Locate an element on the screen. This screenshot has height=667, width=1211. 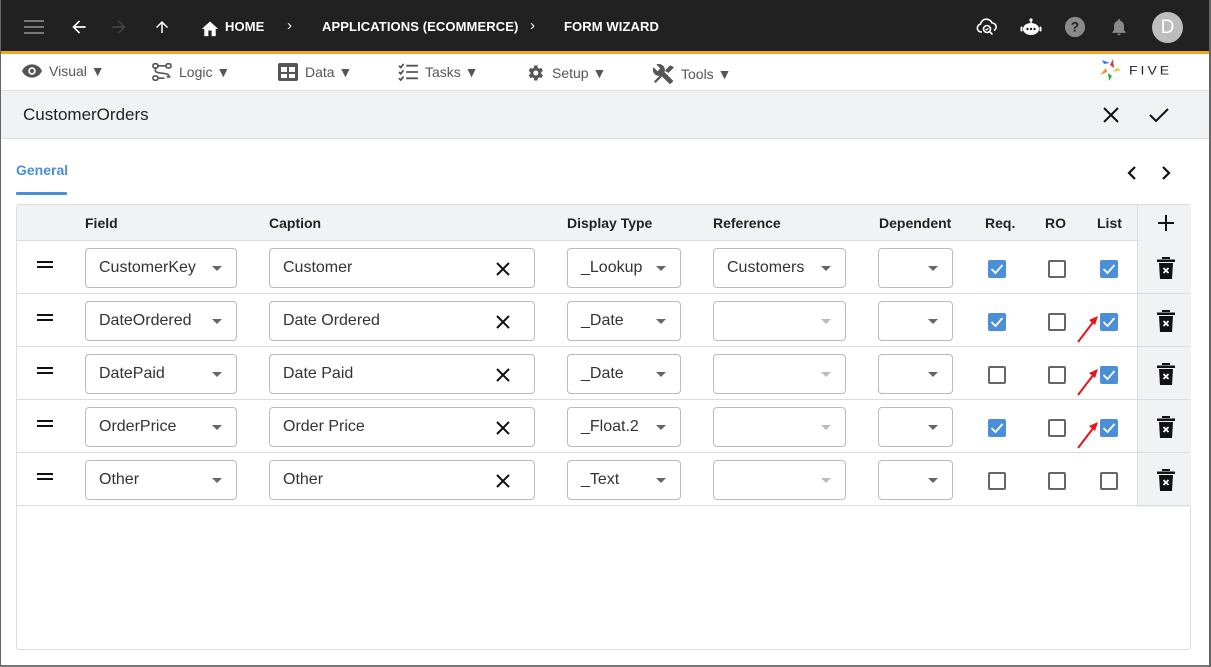
chevron-left-icon is located at coordinates (1131, 173).